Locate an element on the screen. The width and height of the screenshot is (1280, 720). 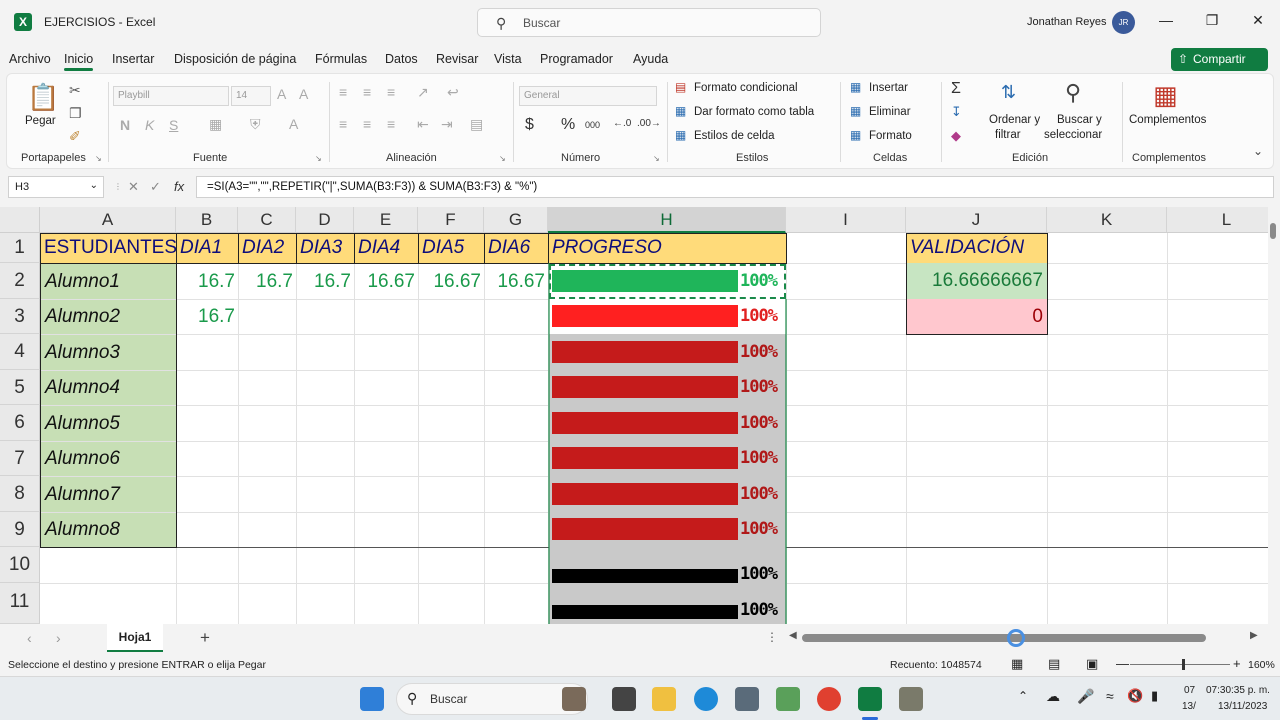
windows-start-icon is located at coordinates (372, 699).